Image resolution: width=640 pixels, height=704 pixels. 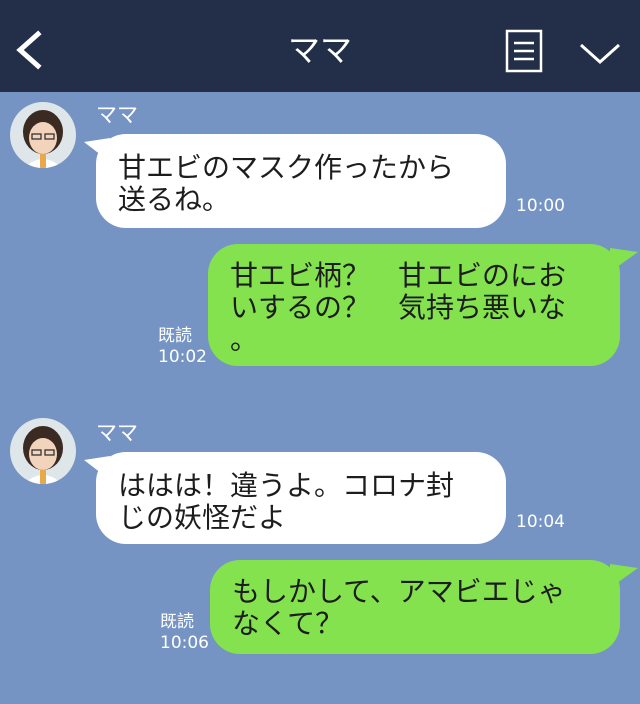 What do you see at coordinates (540, 206) in the screenshot?
I see `message-time: 10:00` at bounding box center [540, 206].